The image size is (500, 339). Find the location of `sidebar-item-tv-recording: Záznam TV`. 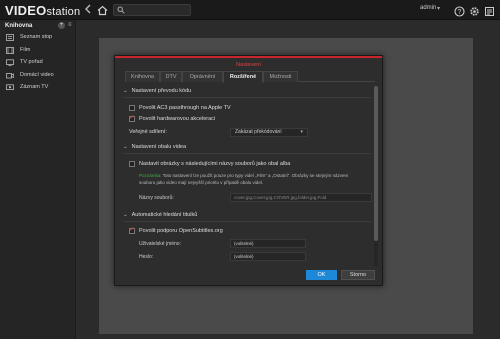

sidebar-item-tv-recording: Záznam TV is located at coordinates (38, 88).